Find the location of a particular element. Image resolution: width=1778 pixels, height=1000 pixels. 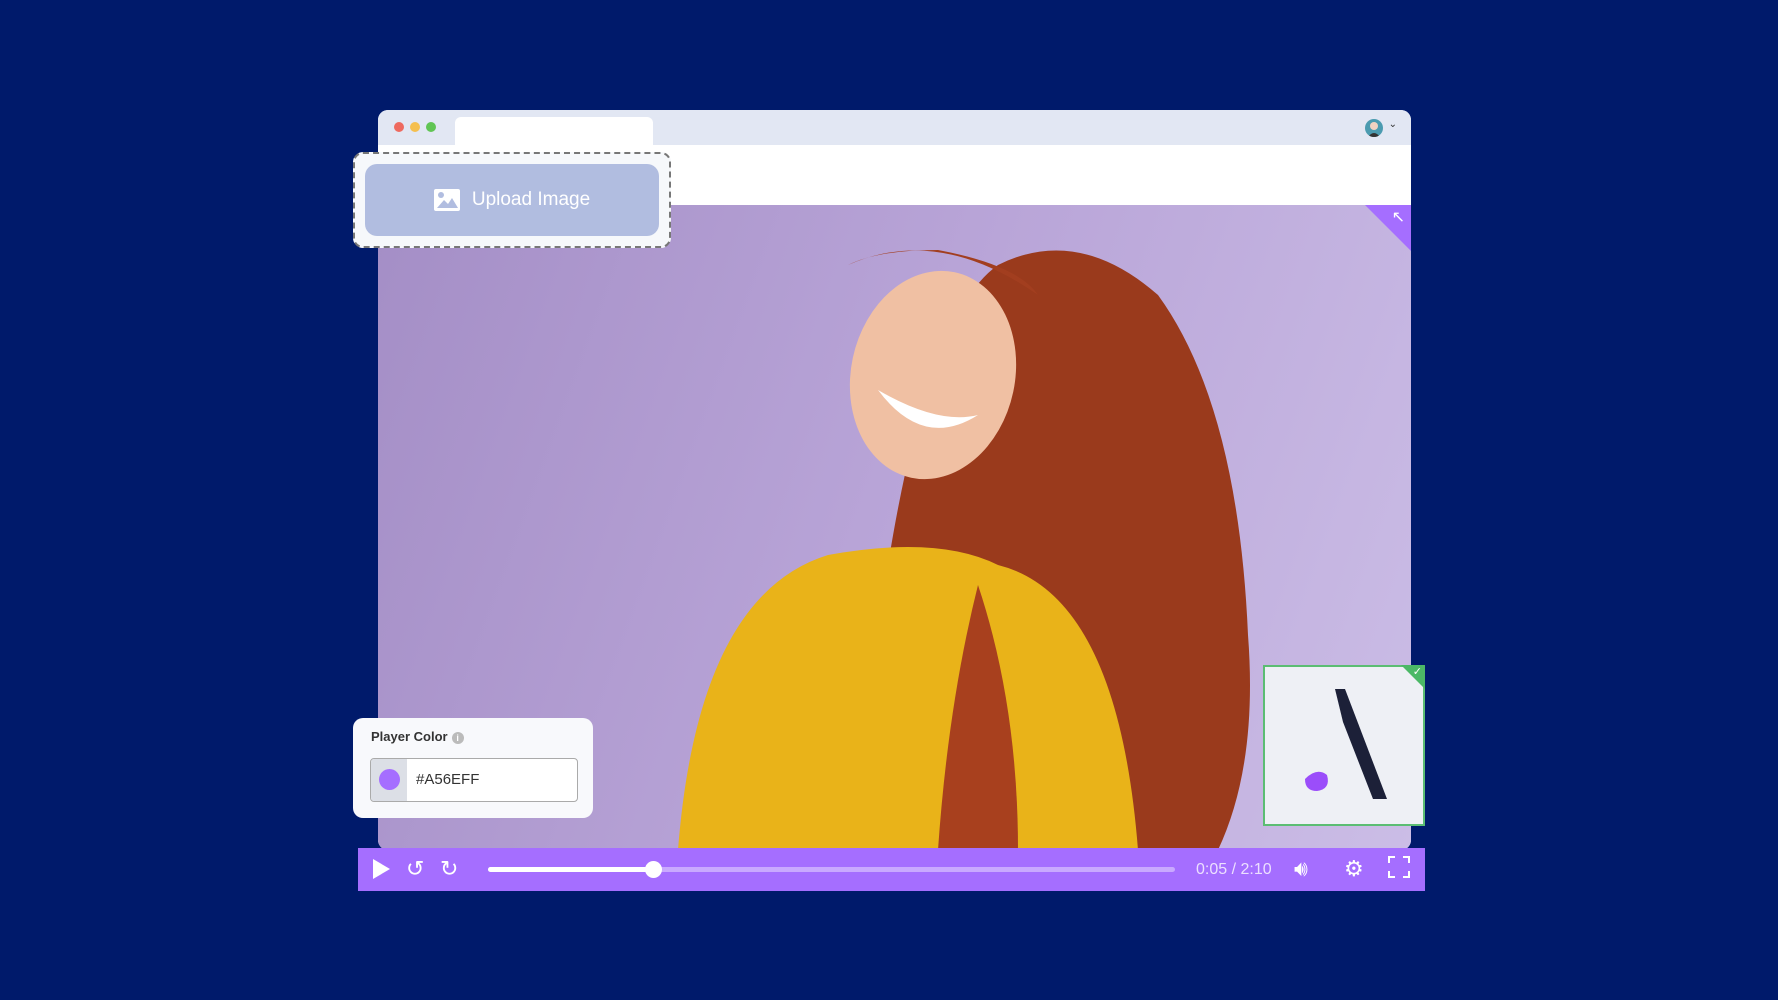

settings-button: ⚙ is located at coordinates (1354, 869).